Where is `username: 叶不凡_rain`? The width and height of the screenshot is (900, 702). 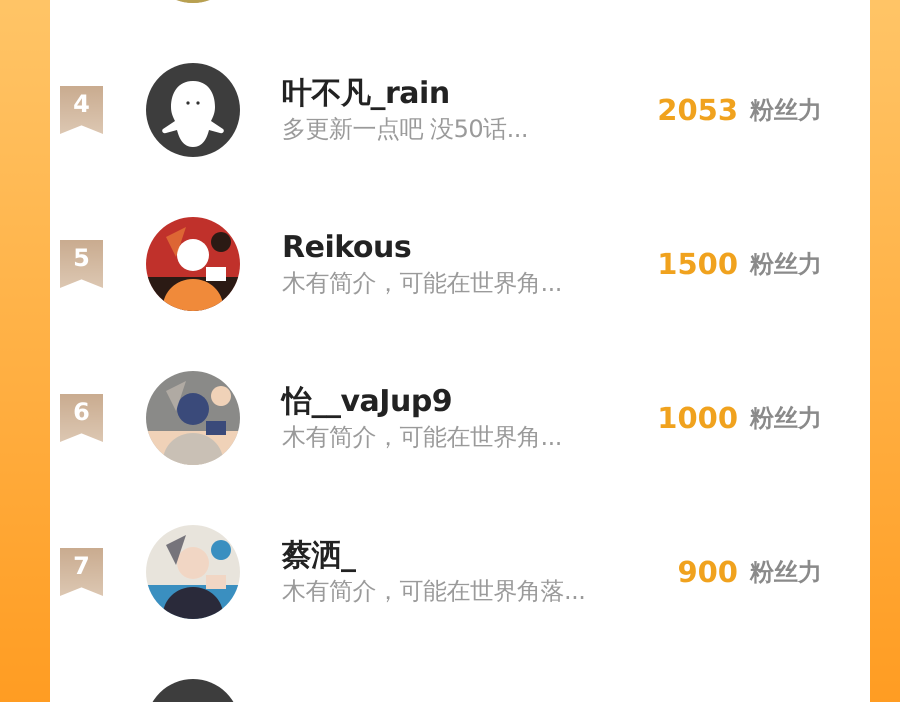 username: 叶不凡_rain is located at coordinates (366, 94).